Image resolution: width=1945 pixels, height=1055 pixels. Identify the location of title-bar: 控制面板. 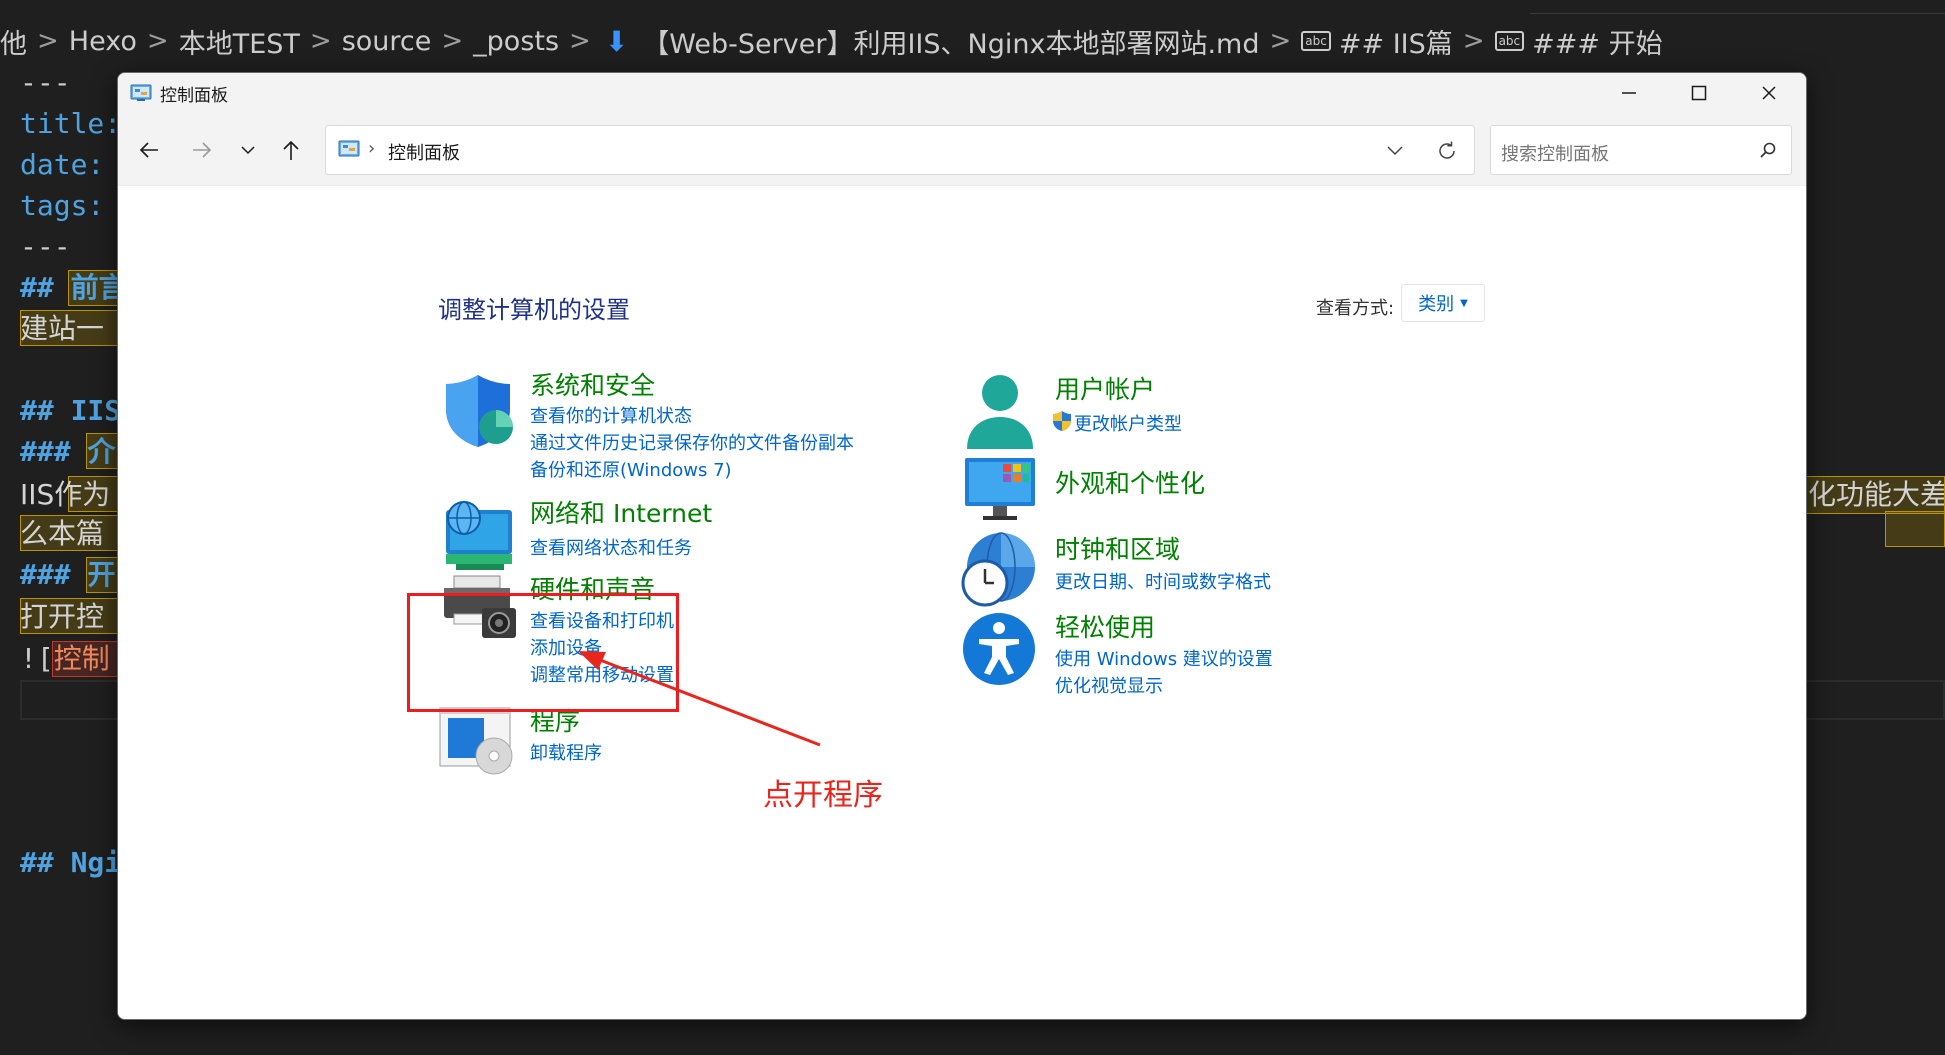
(962, 93).